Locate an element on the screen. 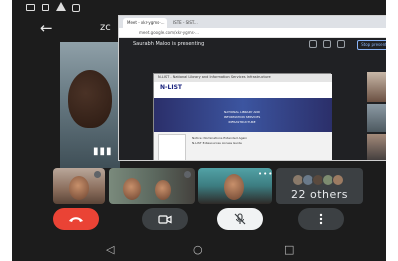 This screenshot has height=261, width=398. others-count: 22 others is located at coordinates (319, 194).